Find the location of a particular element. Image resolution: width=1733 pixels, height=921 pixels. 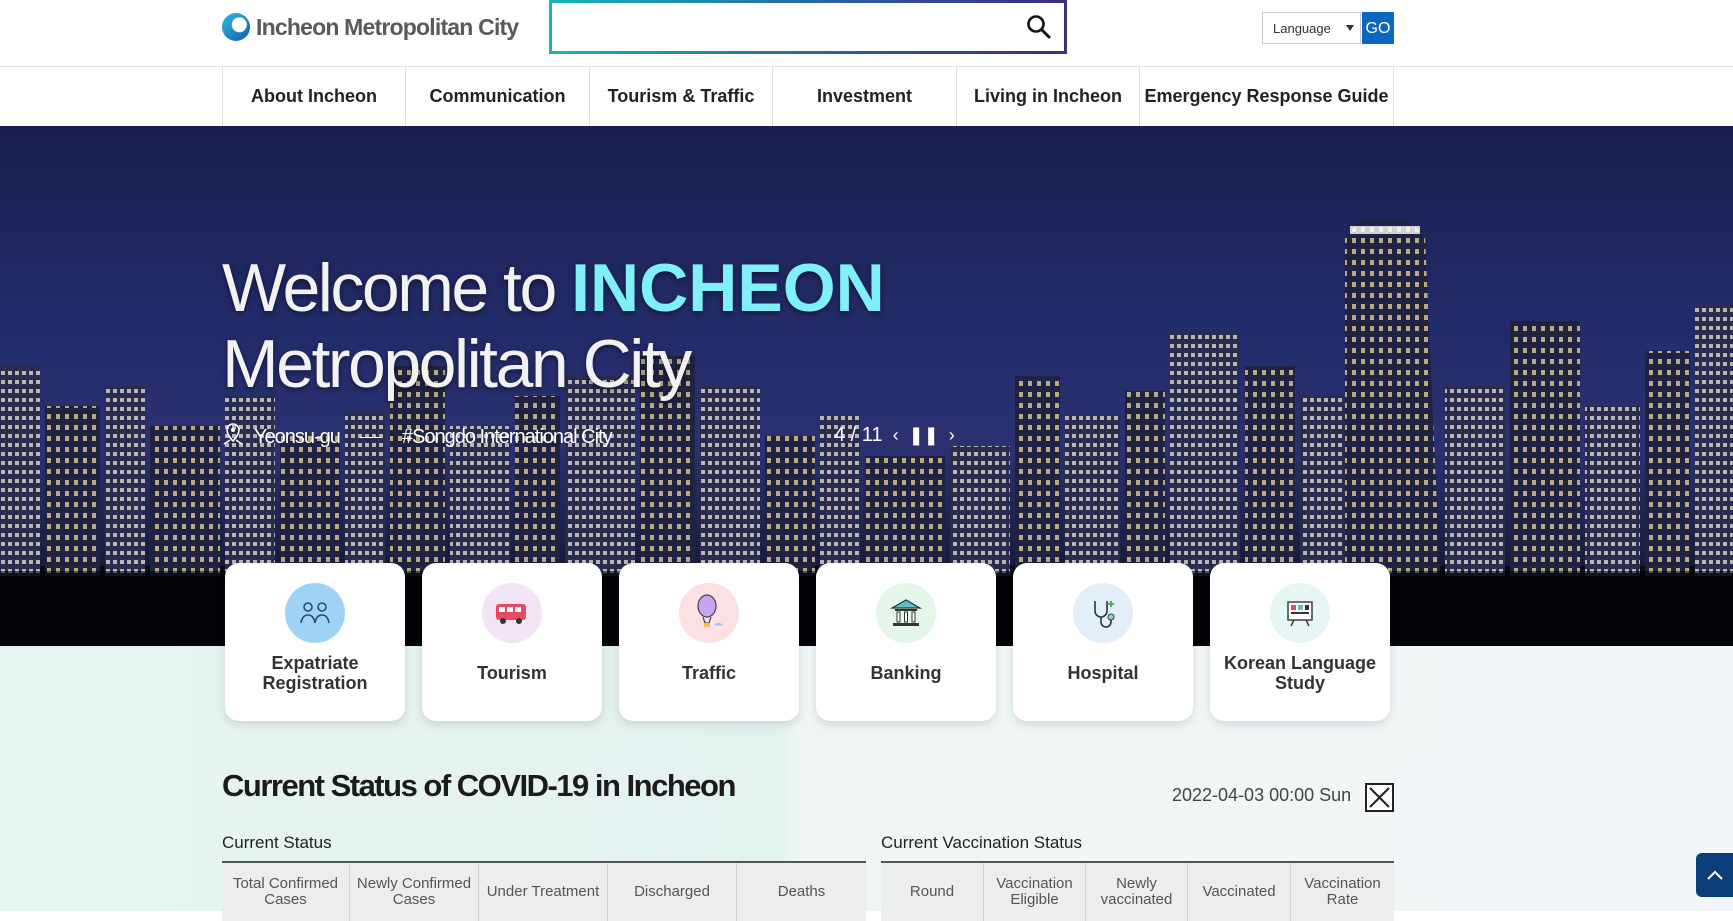

search-box is located at coordinates (808, 27).